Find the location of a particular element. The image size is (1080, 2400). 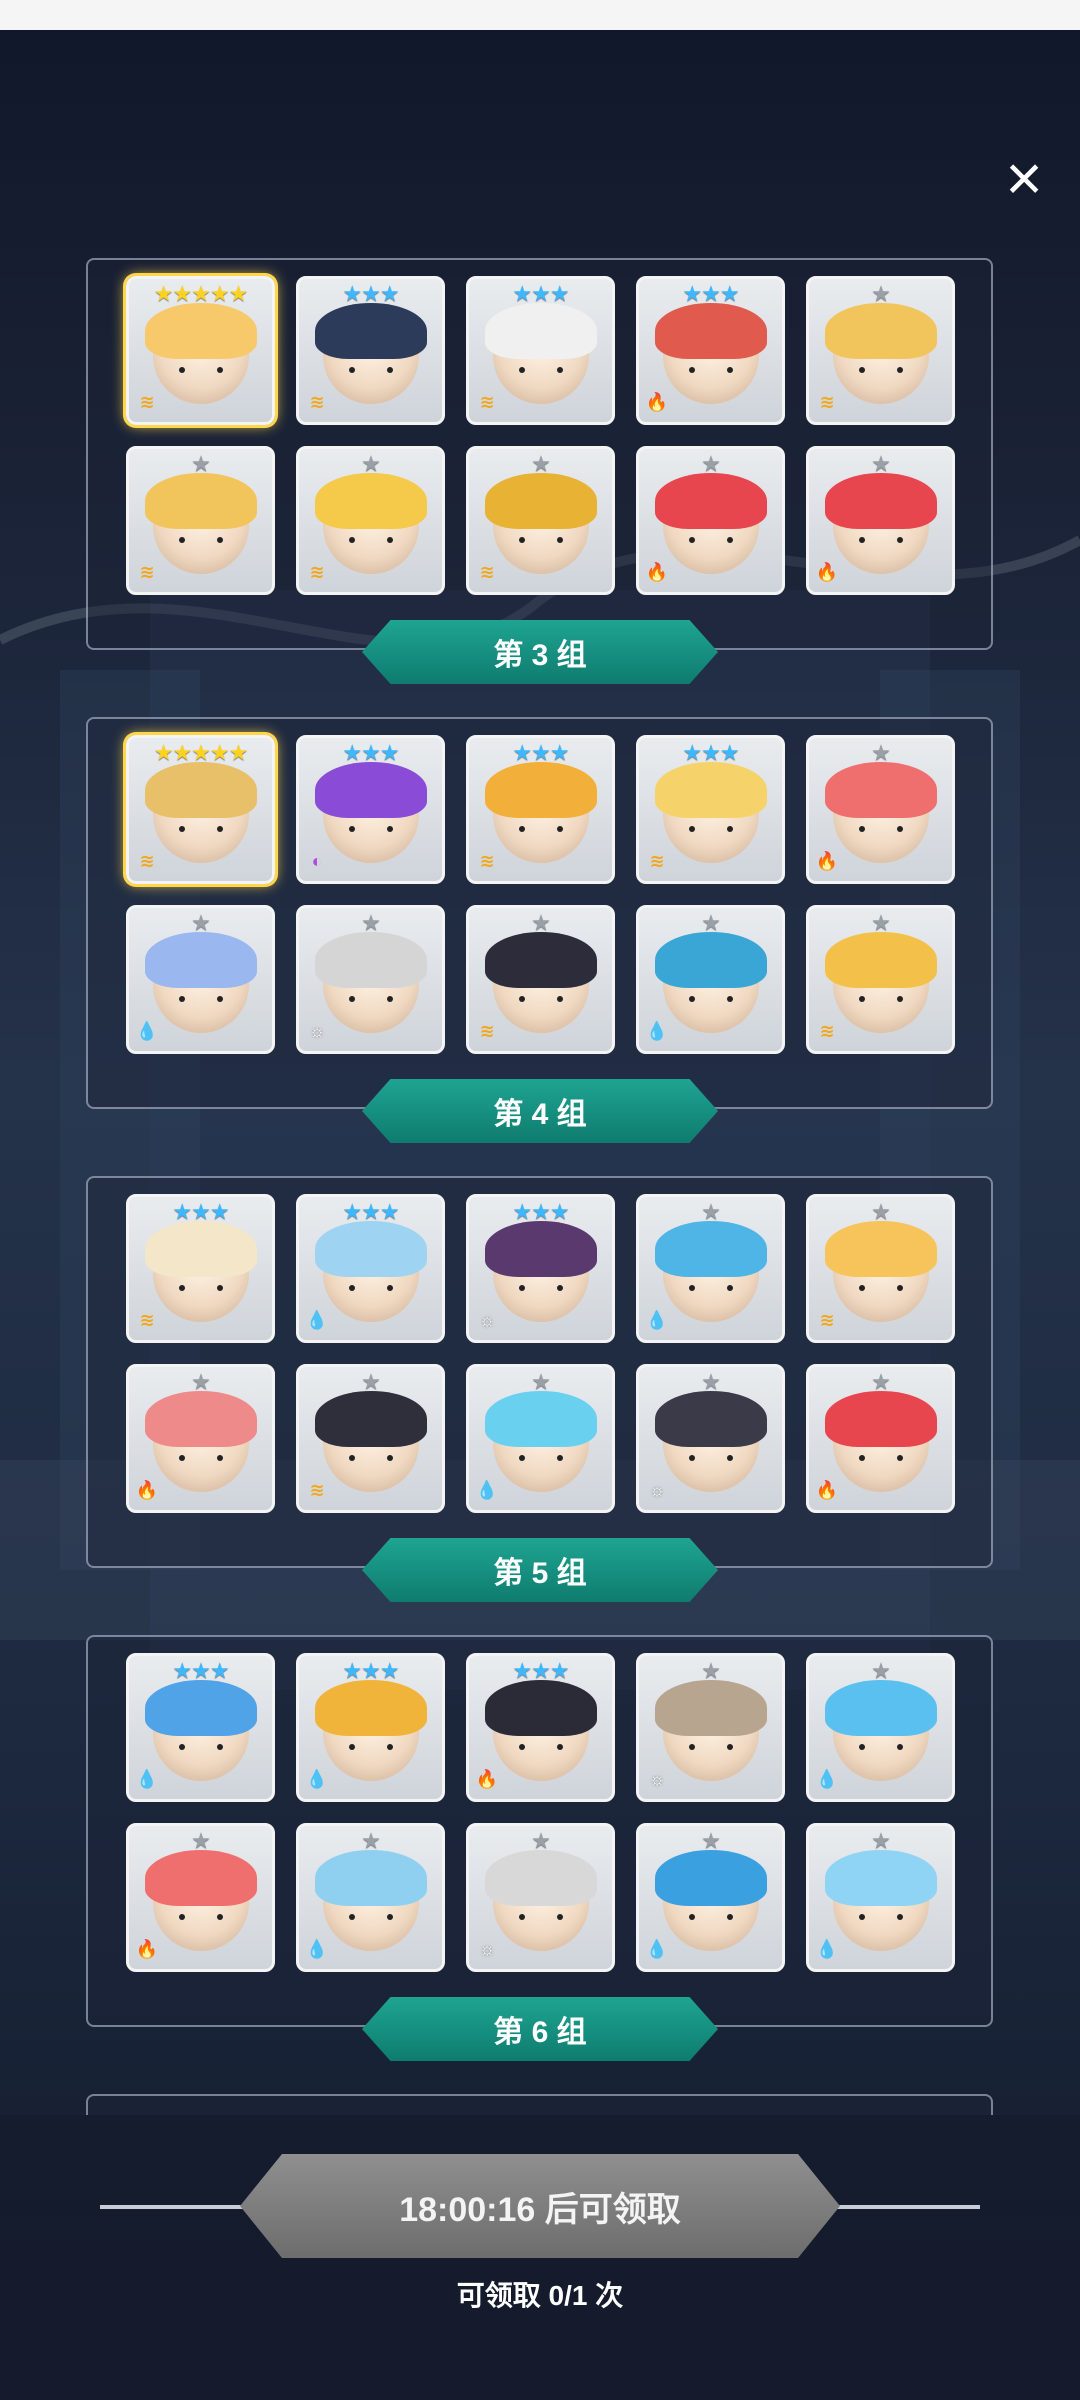

close-icon: × is located at coordinates (1023, 178).